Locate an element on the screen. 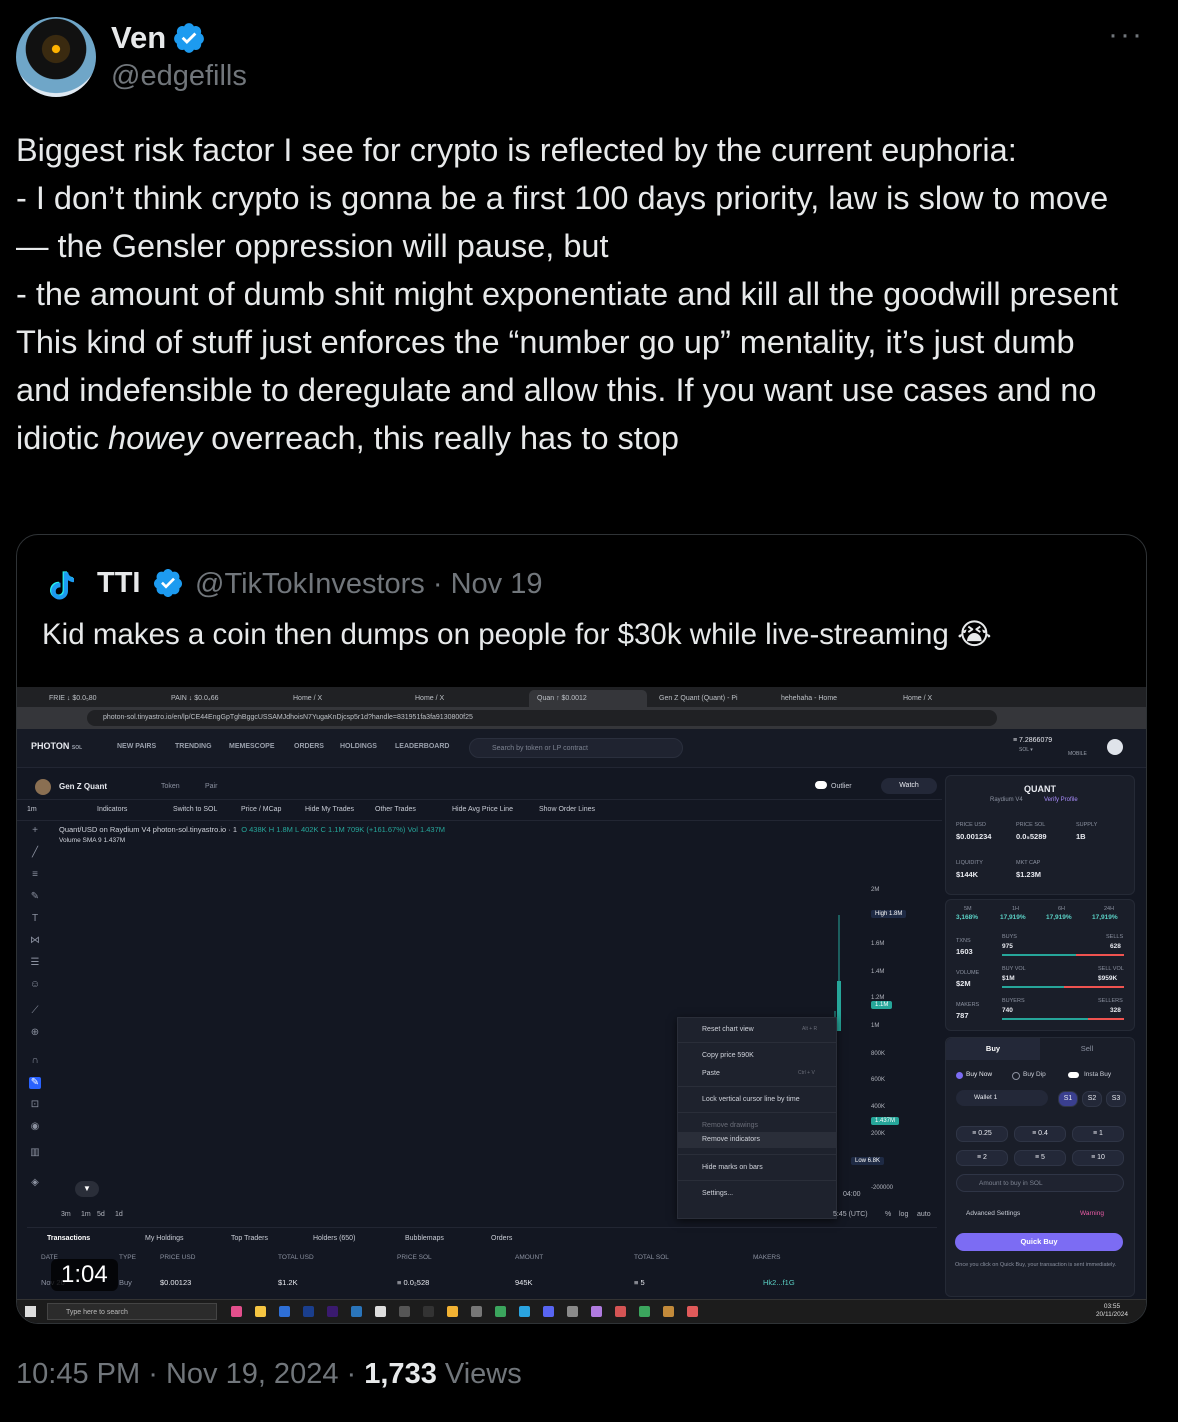  hide-my-trades-button: Hide My Trades is located at coordinates (329, 809).